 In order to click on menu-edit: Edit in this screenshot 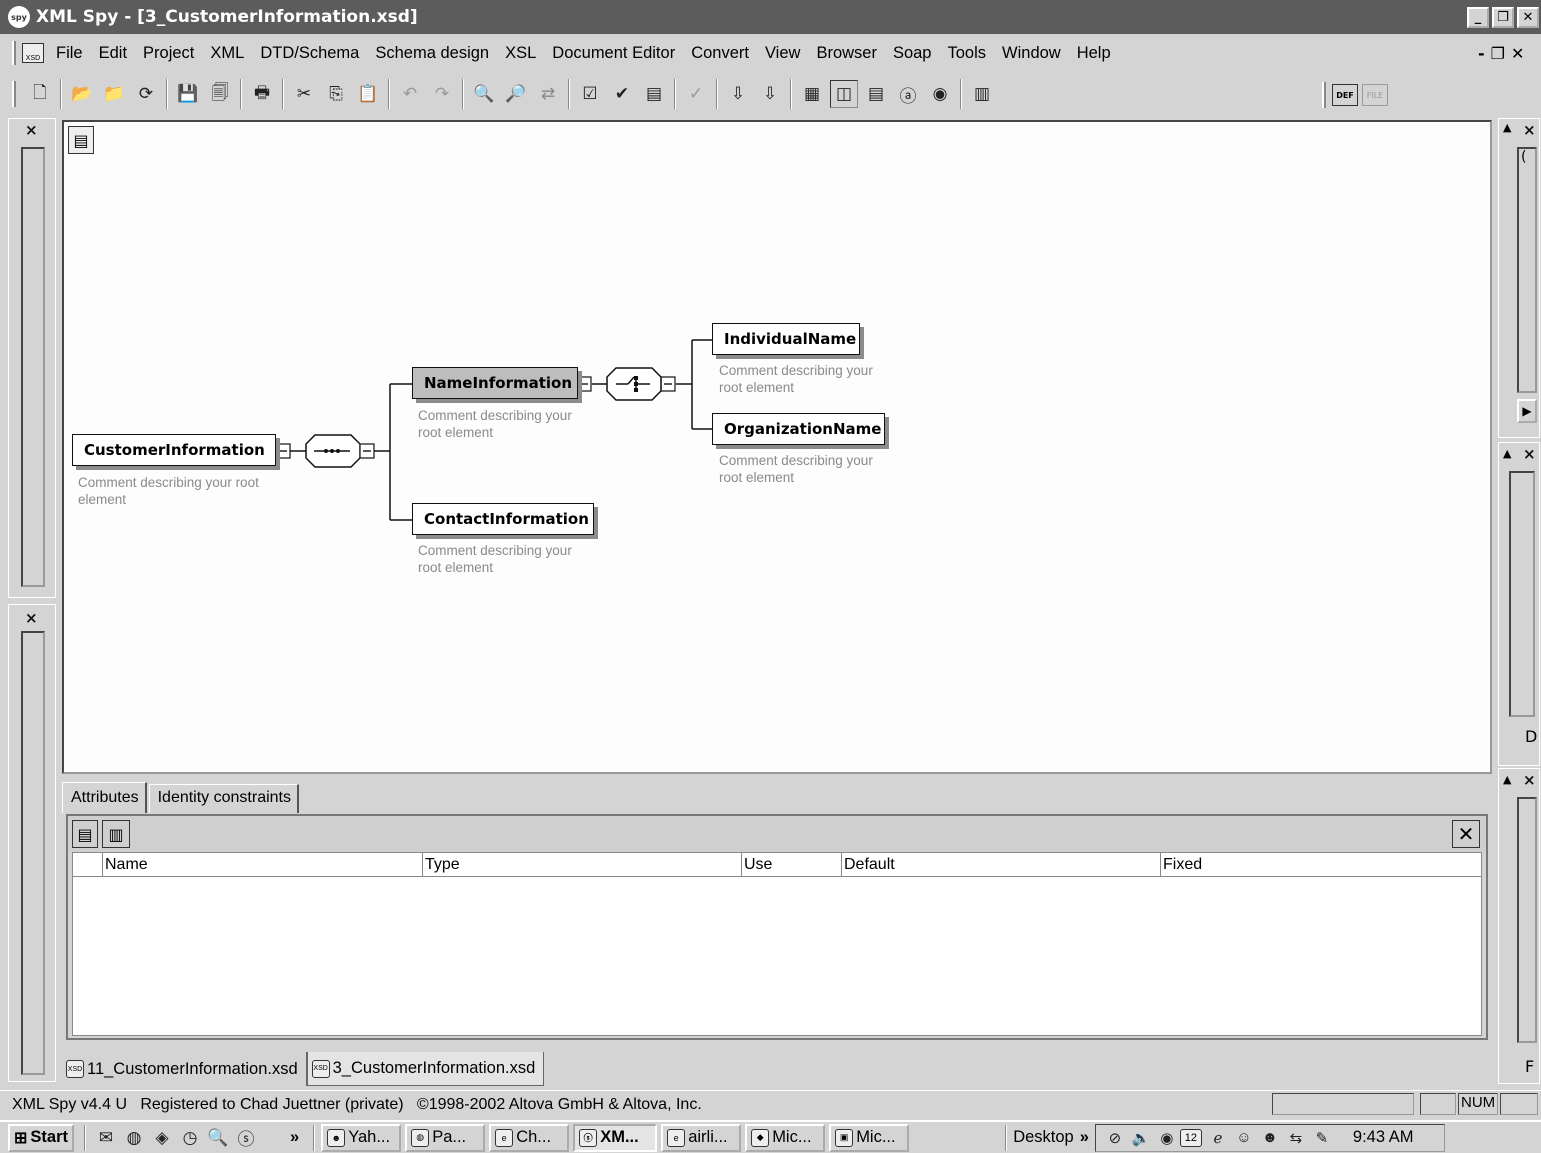, I will do `click(113, 53)`.